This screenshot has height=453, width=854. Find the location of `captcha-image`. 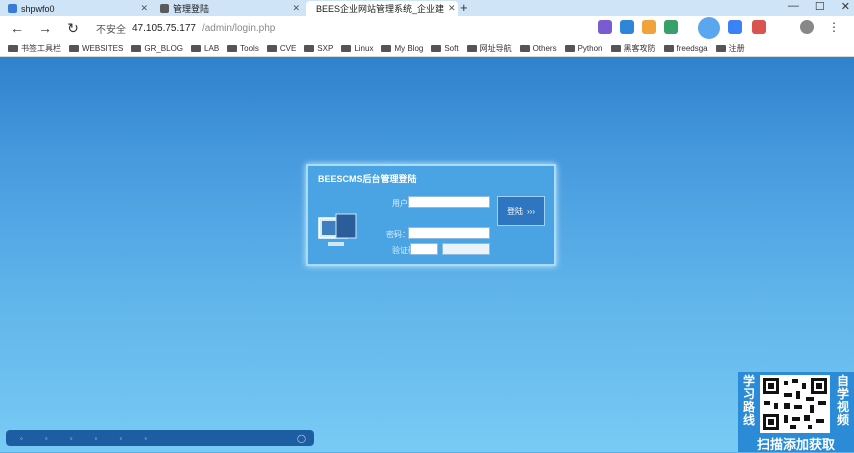

captcha-image is located at coordinates (466, 249).